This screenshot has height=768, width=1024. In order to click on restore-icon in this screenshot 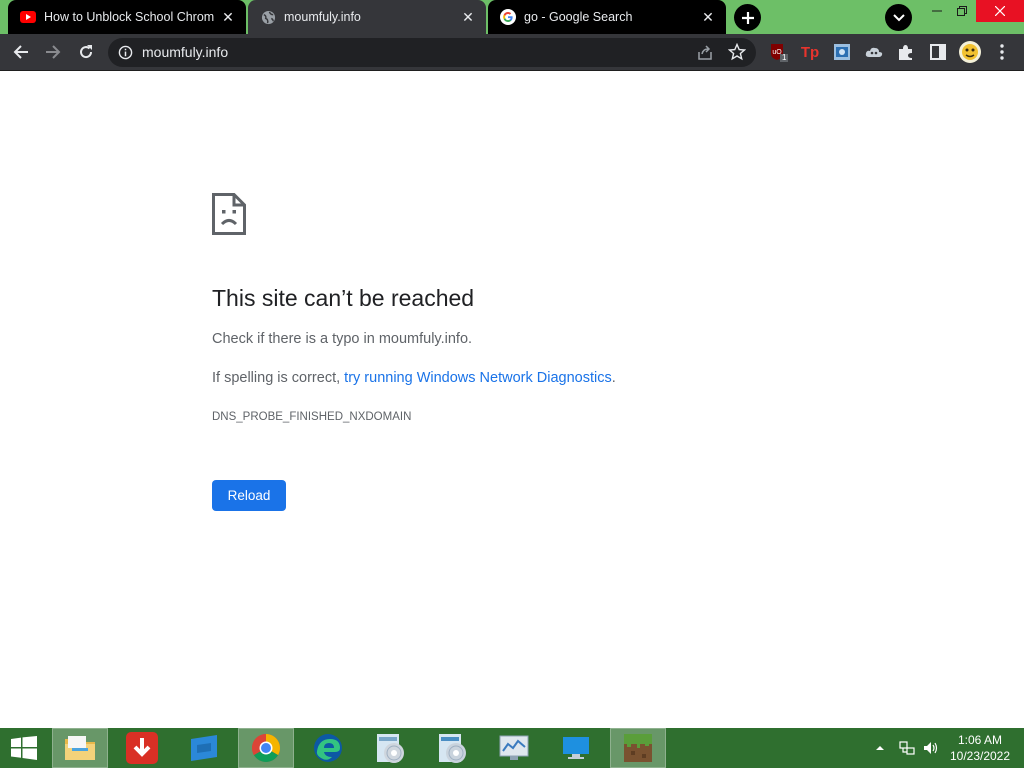, I will do `click(962, 11)`.